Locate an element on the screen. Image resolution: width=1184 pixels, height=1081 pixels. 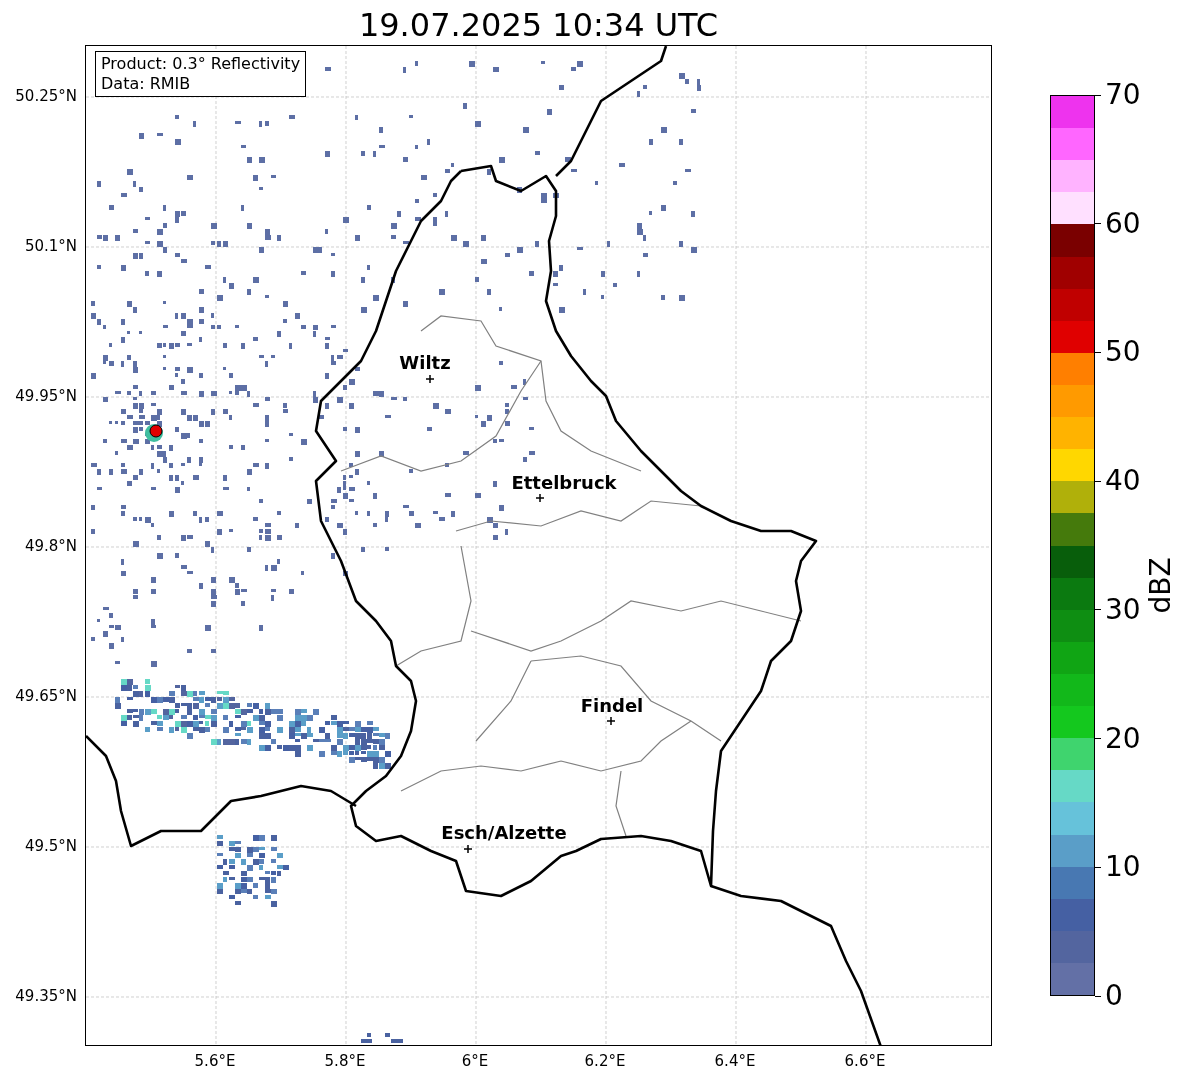
colorbar-tick-label: 30 is located at coordinates (1123, 609).